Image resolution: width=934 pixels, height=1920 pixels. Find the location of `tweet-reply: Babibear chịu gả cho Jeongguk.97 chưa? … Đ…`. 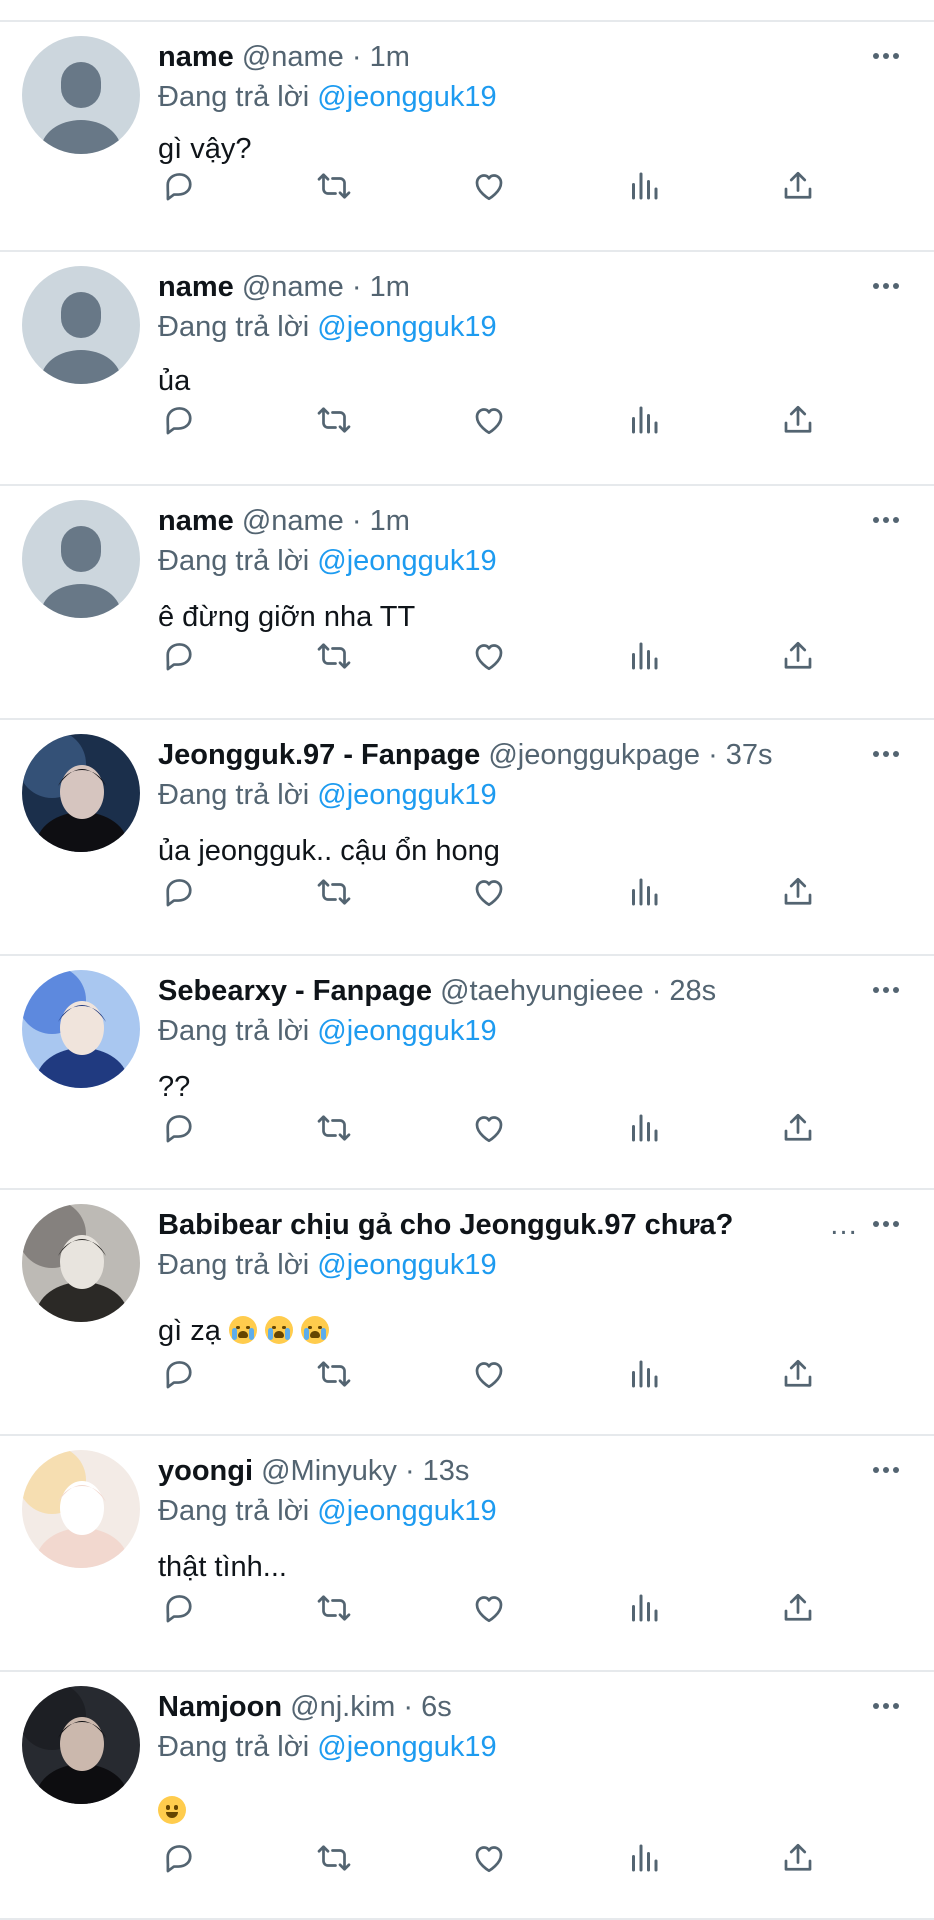

tweet-reply: Babibear chịu gả cho Jeongguk.97 chưa? … Đ… is located at coordinates (467, 1313).